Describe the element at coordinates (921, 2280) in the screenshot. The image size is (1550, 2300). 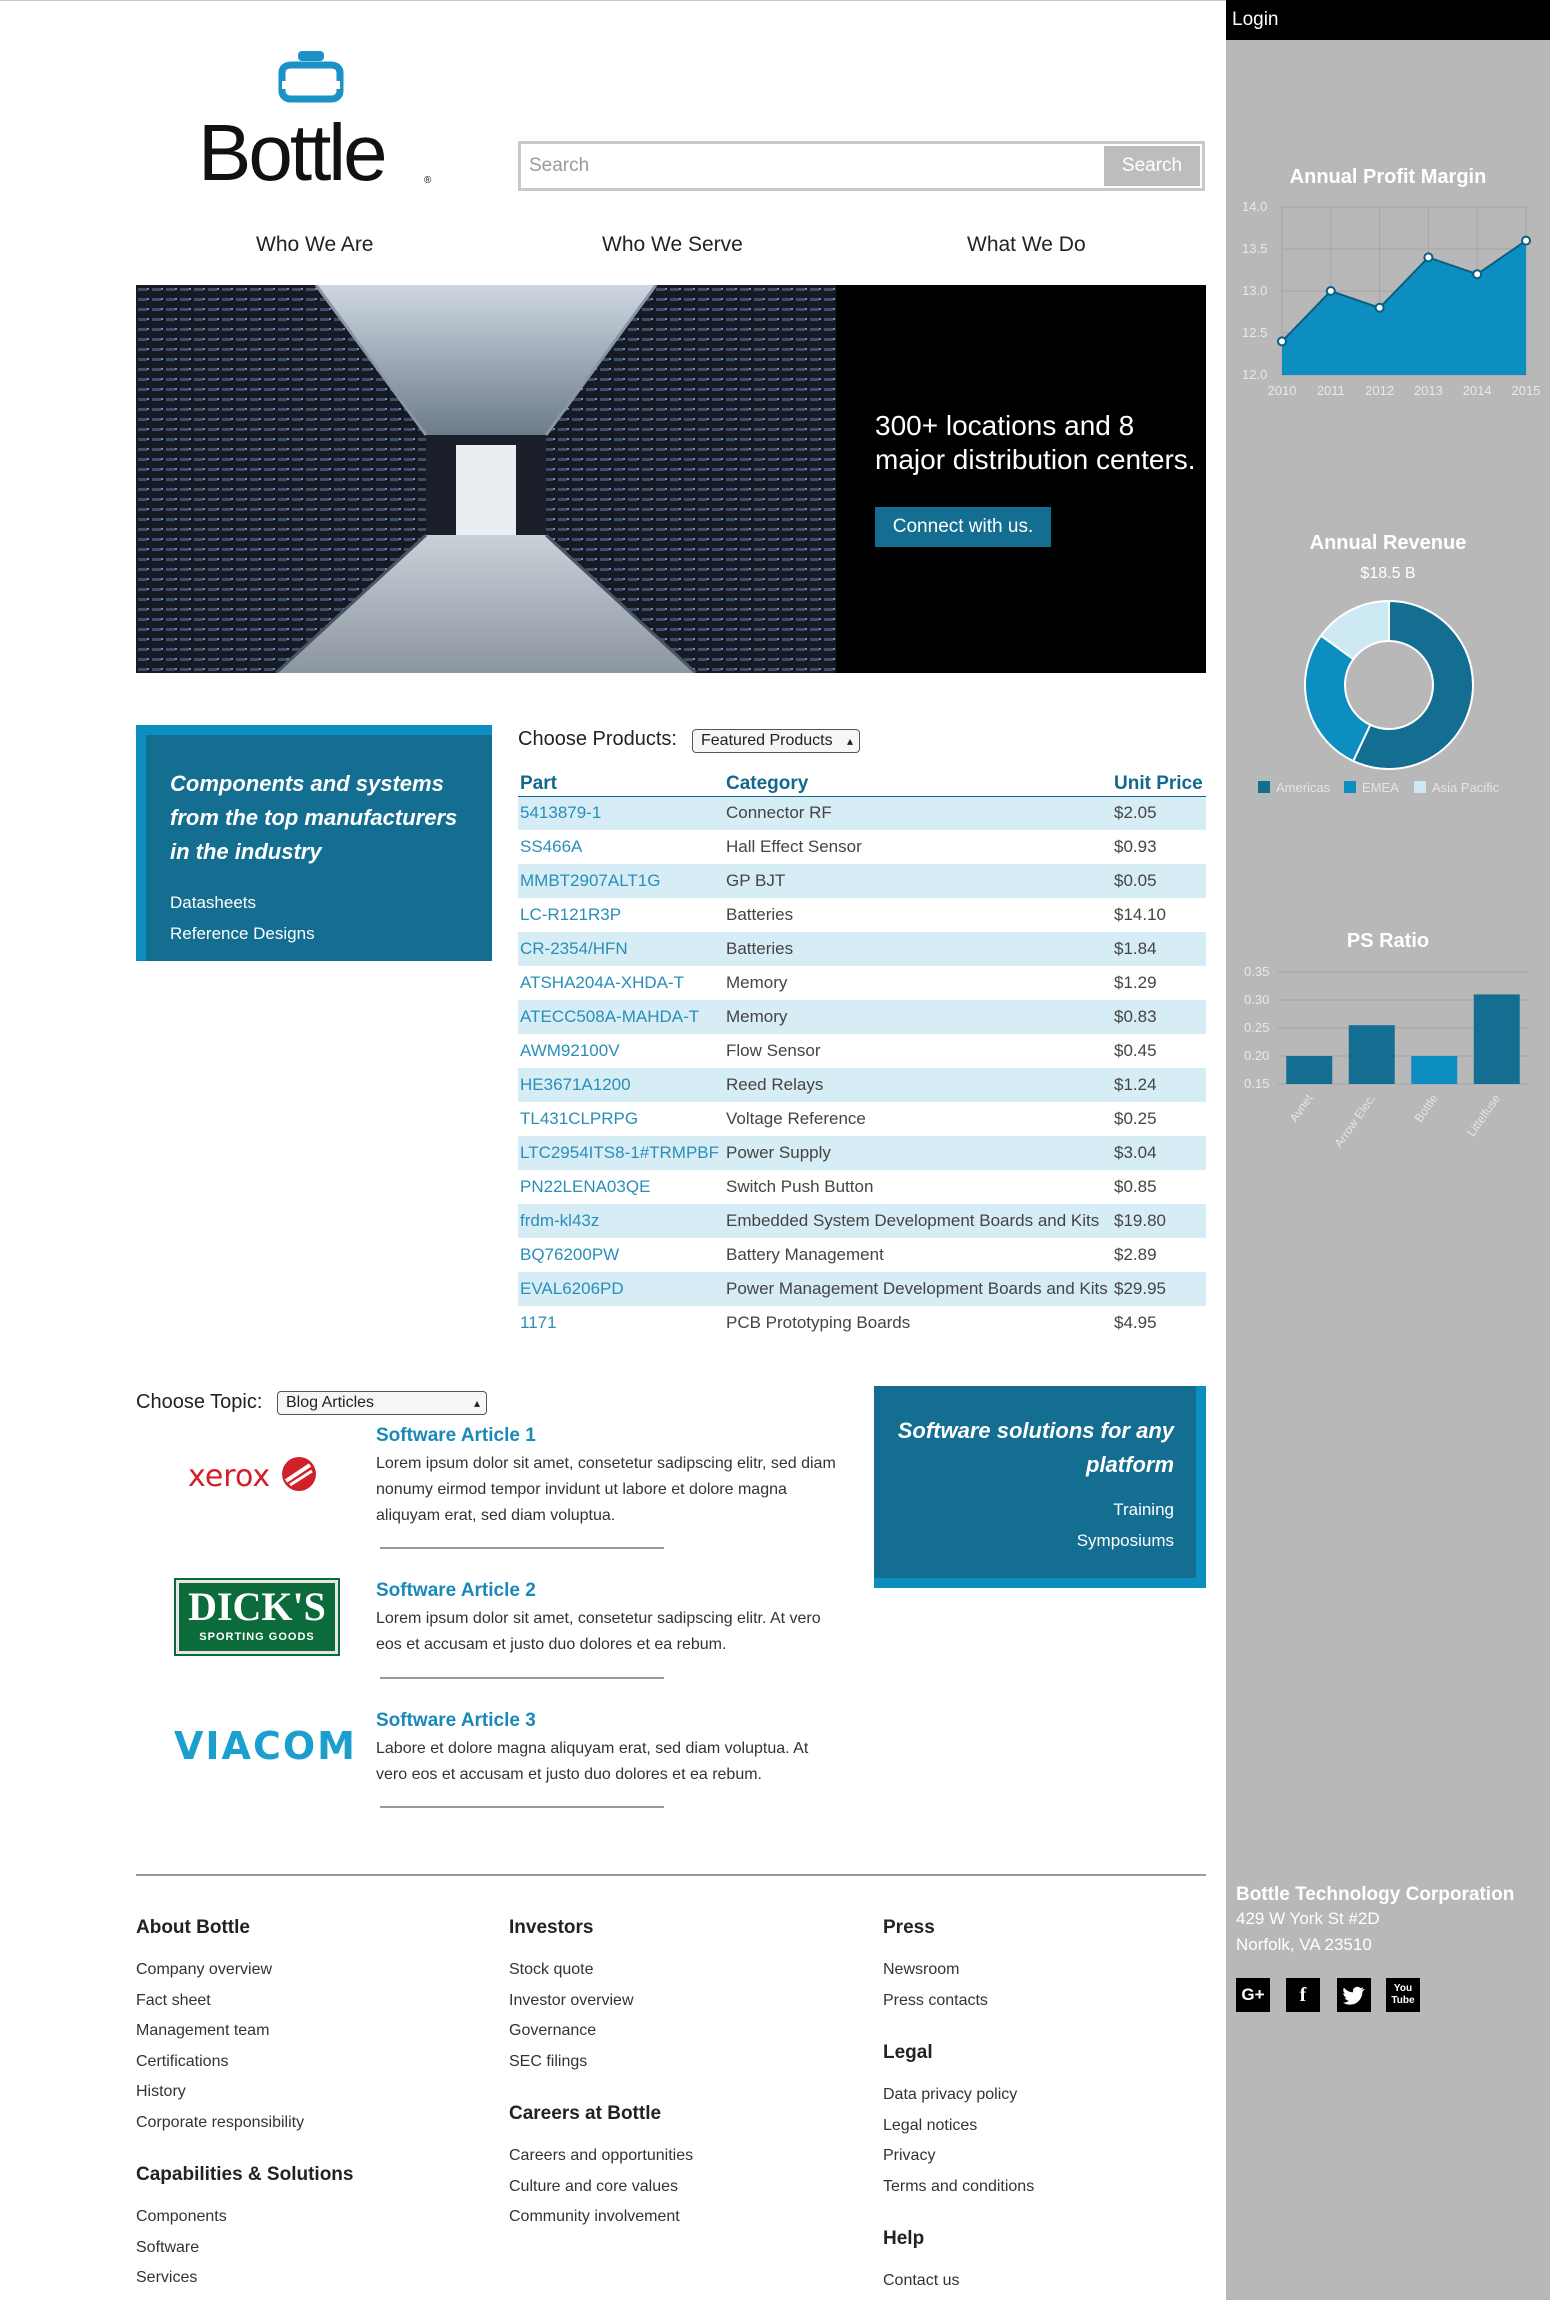
I see `footer-link: Contact us` at that location.